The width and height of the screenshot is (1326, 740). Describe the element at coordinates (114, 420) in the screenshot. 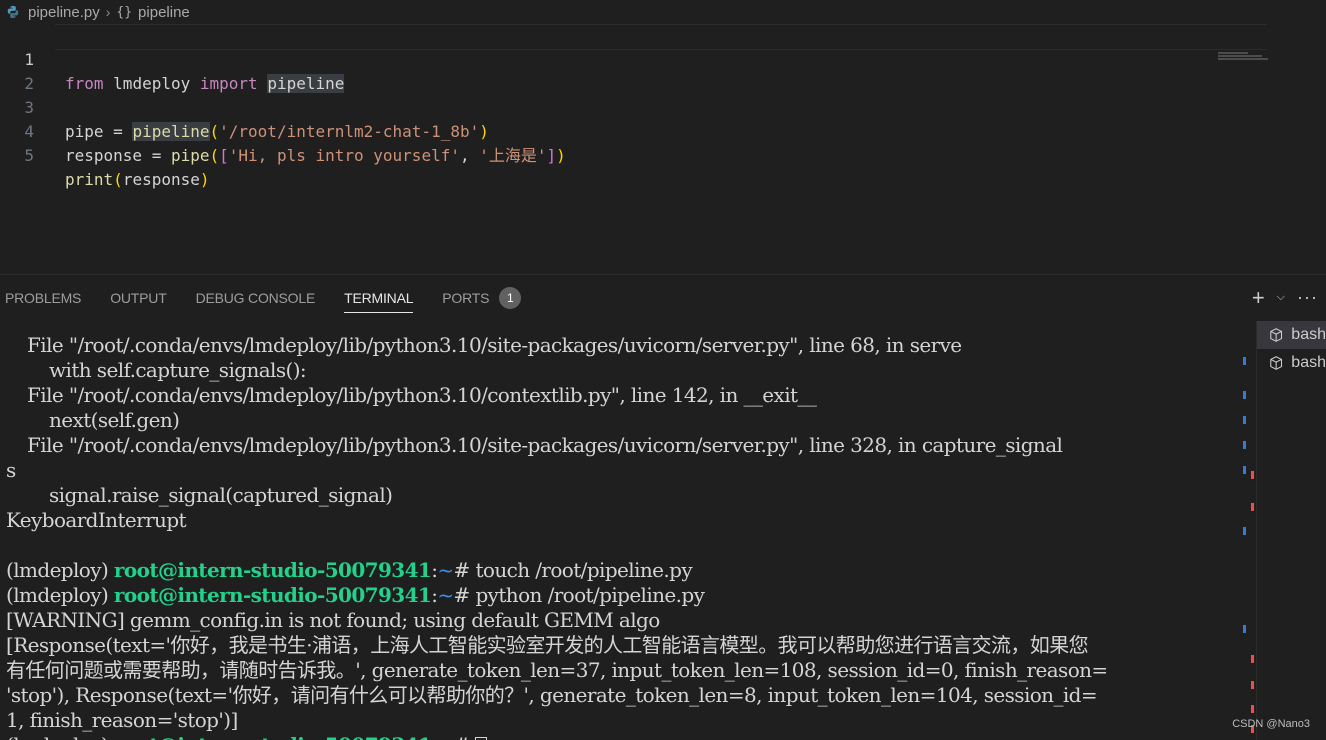

I see `terminal-line: next(self.gen)` at that location.